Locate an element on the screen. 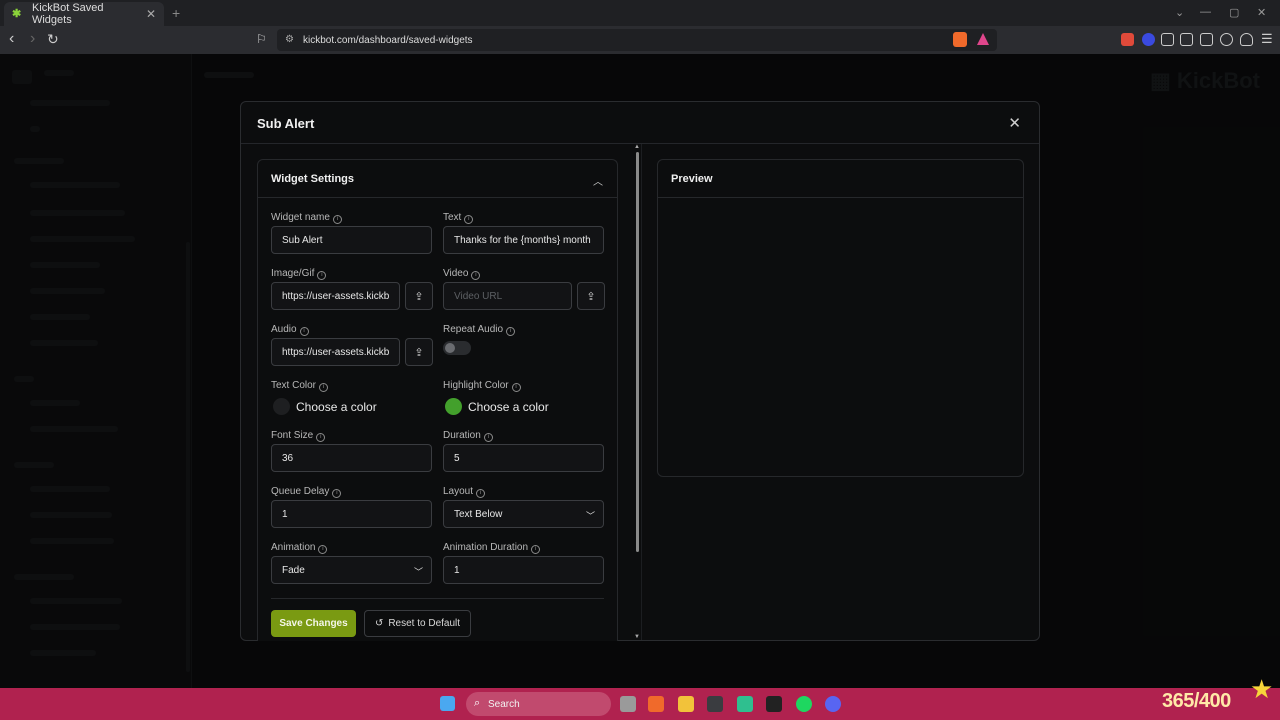  toggle-knob is located at coordinates (450, 348).